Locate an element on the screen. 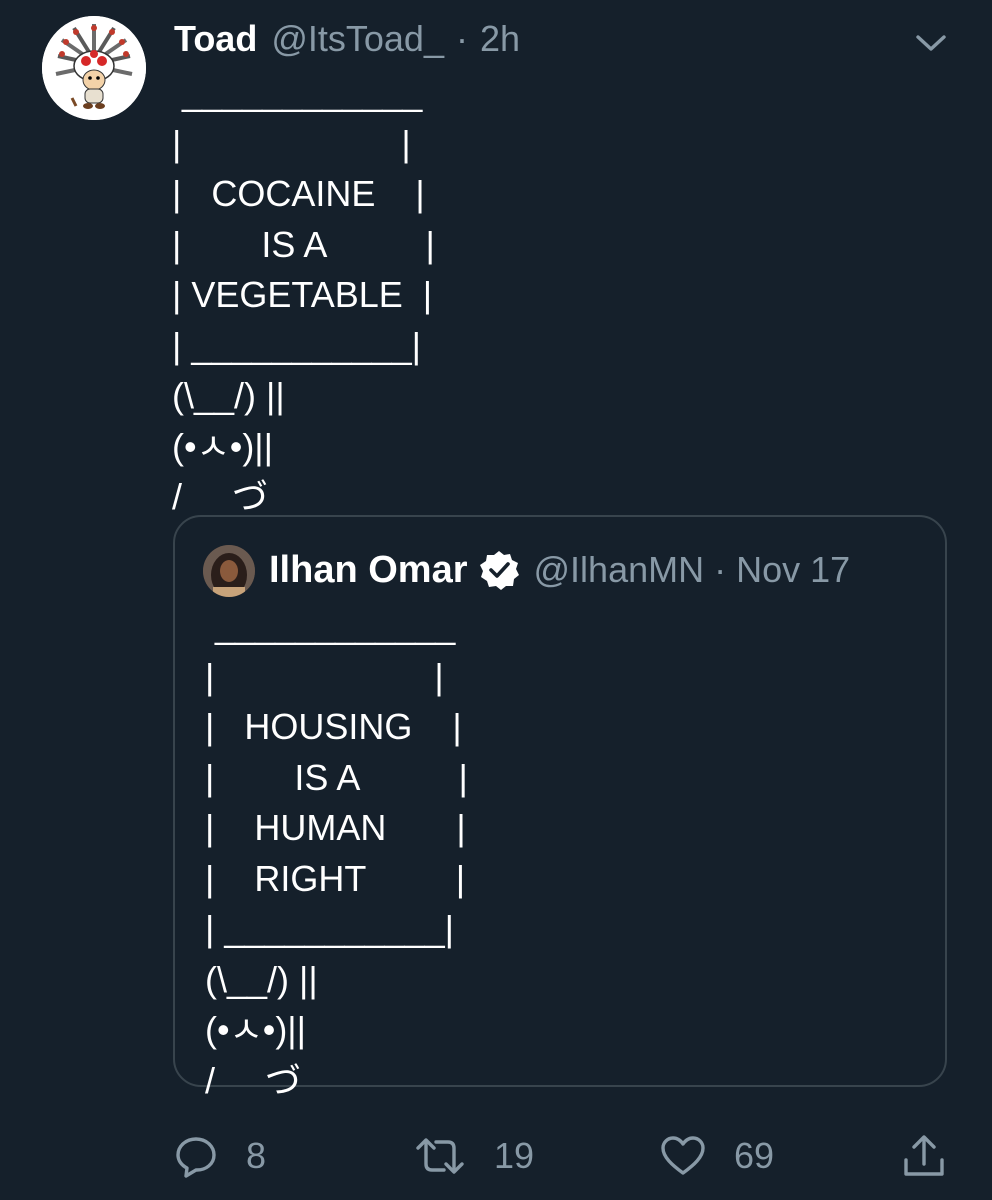  share-icon is located at coordinates (924, 1155).